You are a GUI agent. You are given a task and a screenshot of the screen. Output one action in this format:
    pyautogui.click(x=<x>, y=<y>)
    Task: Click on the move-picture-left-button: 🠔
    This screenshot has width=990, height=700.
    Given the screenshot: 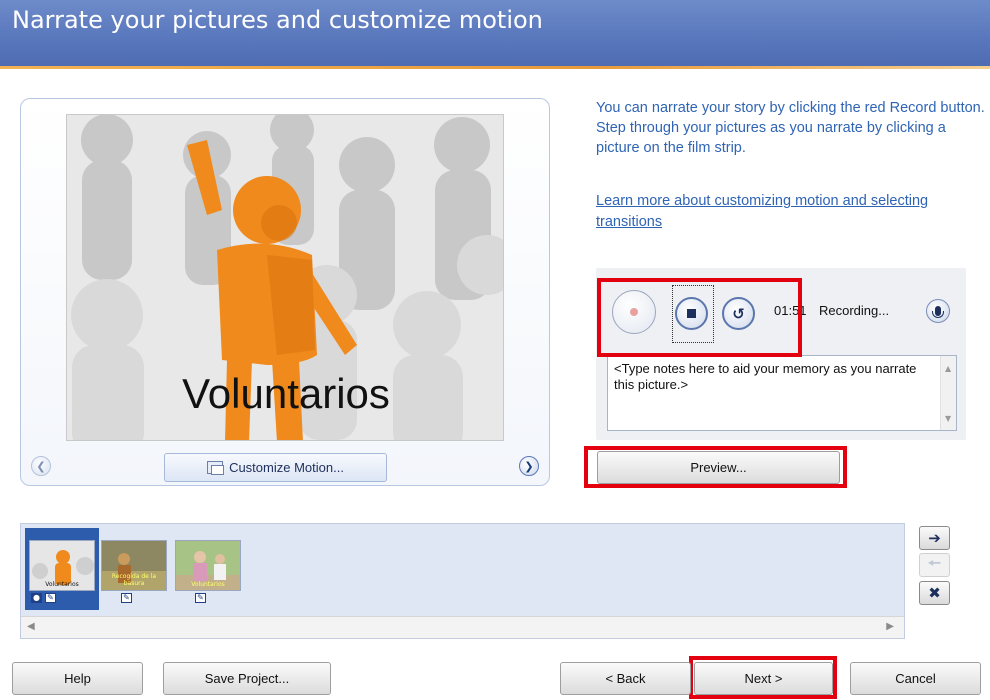 What is the action you would take?
    pyautogui.click(x=934, y=565)
    